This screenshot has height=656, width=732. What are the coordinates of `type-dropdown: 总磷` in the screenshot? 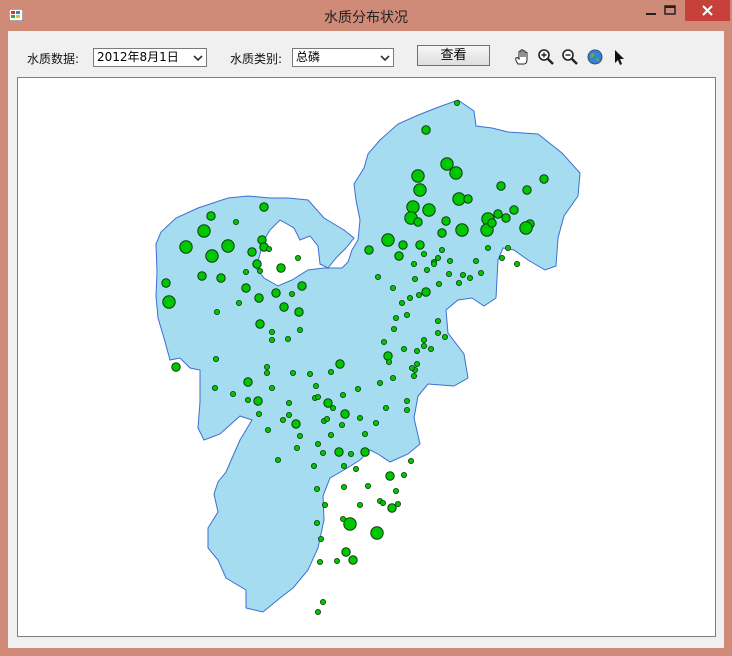 It's located at (343, 57).